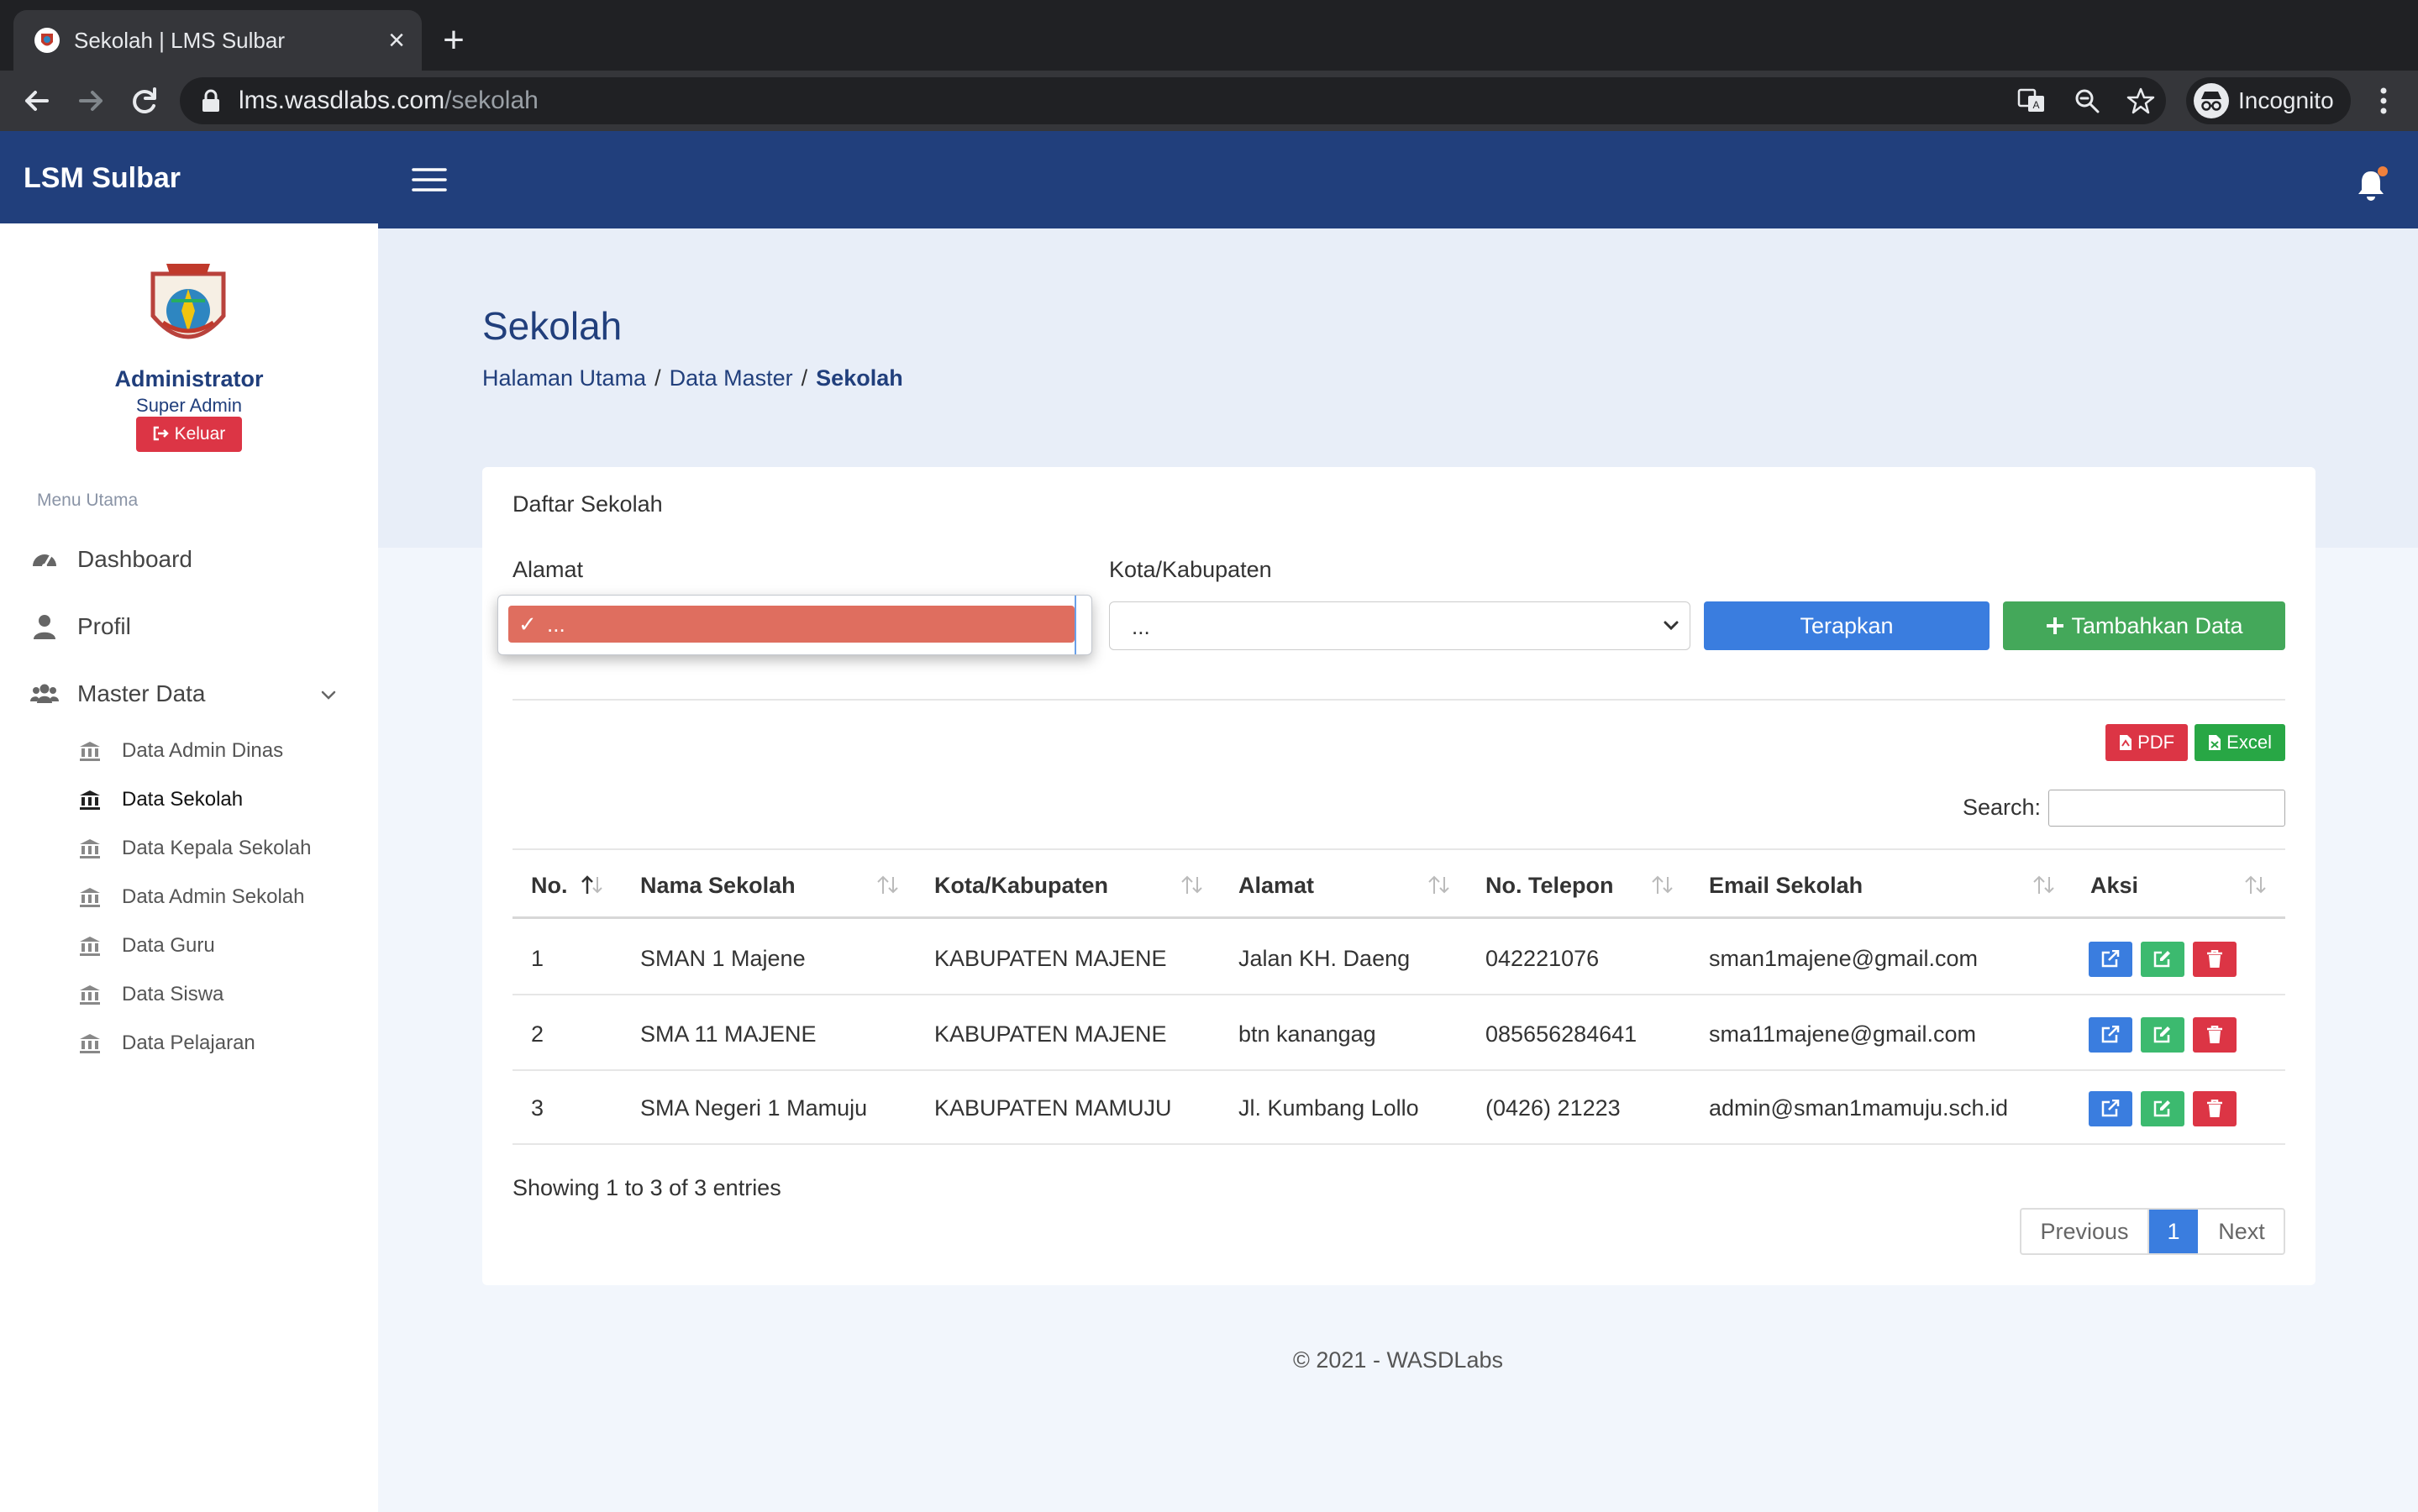 The width and height of the screenshot is (2418, 1512). Describe the element at coordinates (2157, 625) in the screenshot. I see `add-data-label: Tambahkan Data` at that location.